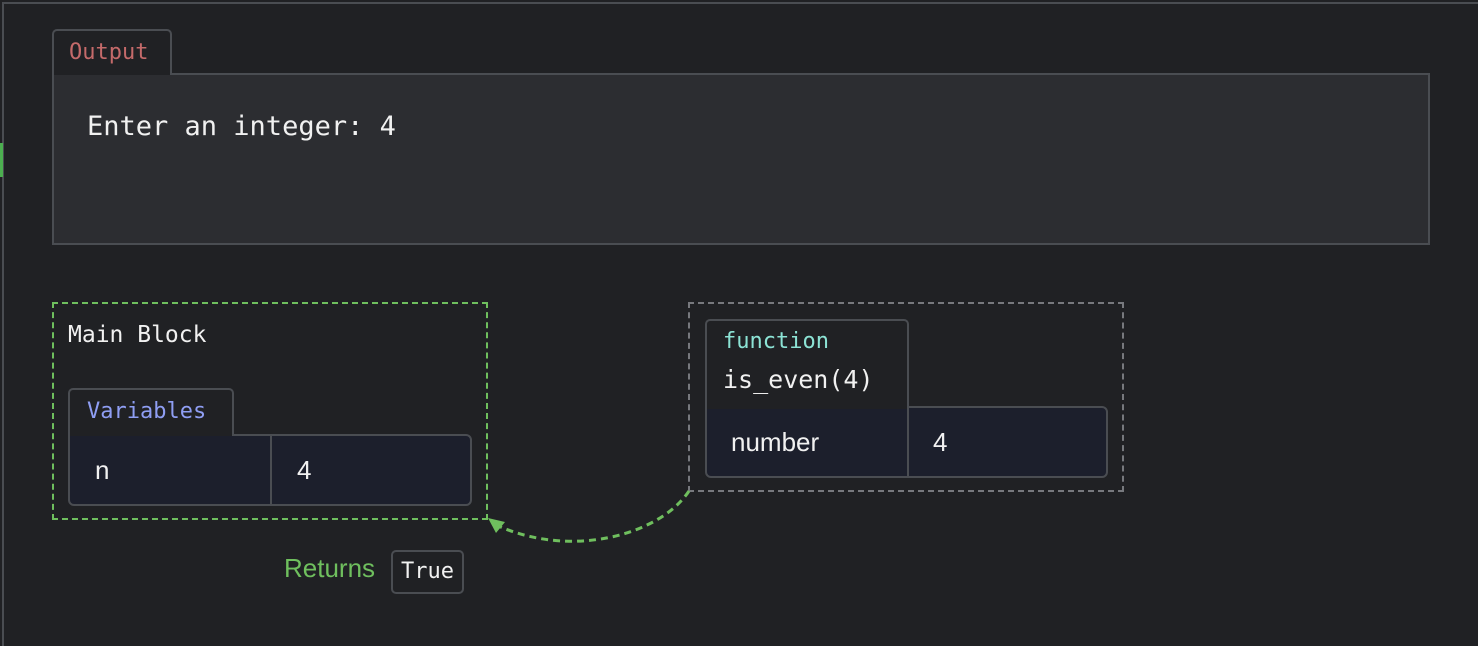 The width and height of the screenshot is (1478, 646). What do you see at coordinates (1, 160) in the screenshot?
I see `current-line-marker` at bounding box center [1, 160].